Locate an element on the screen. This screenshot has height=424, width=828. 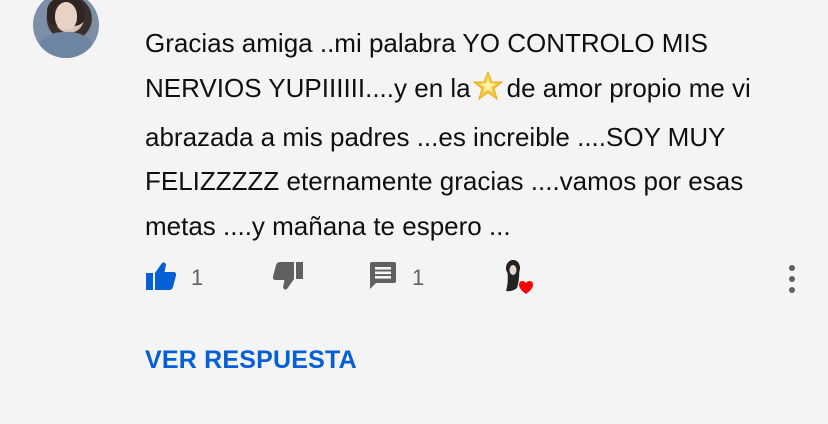
comment-line-2b: de amor propio me vi is located at coordinates (628, 87).